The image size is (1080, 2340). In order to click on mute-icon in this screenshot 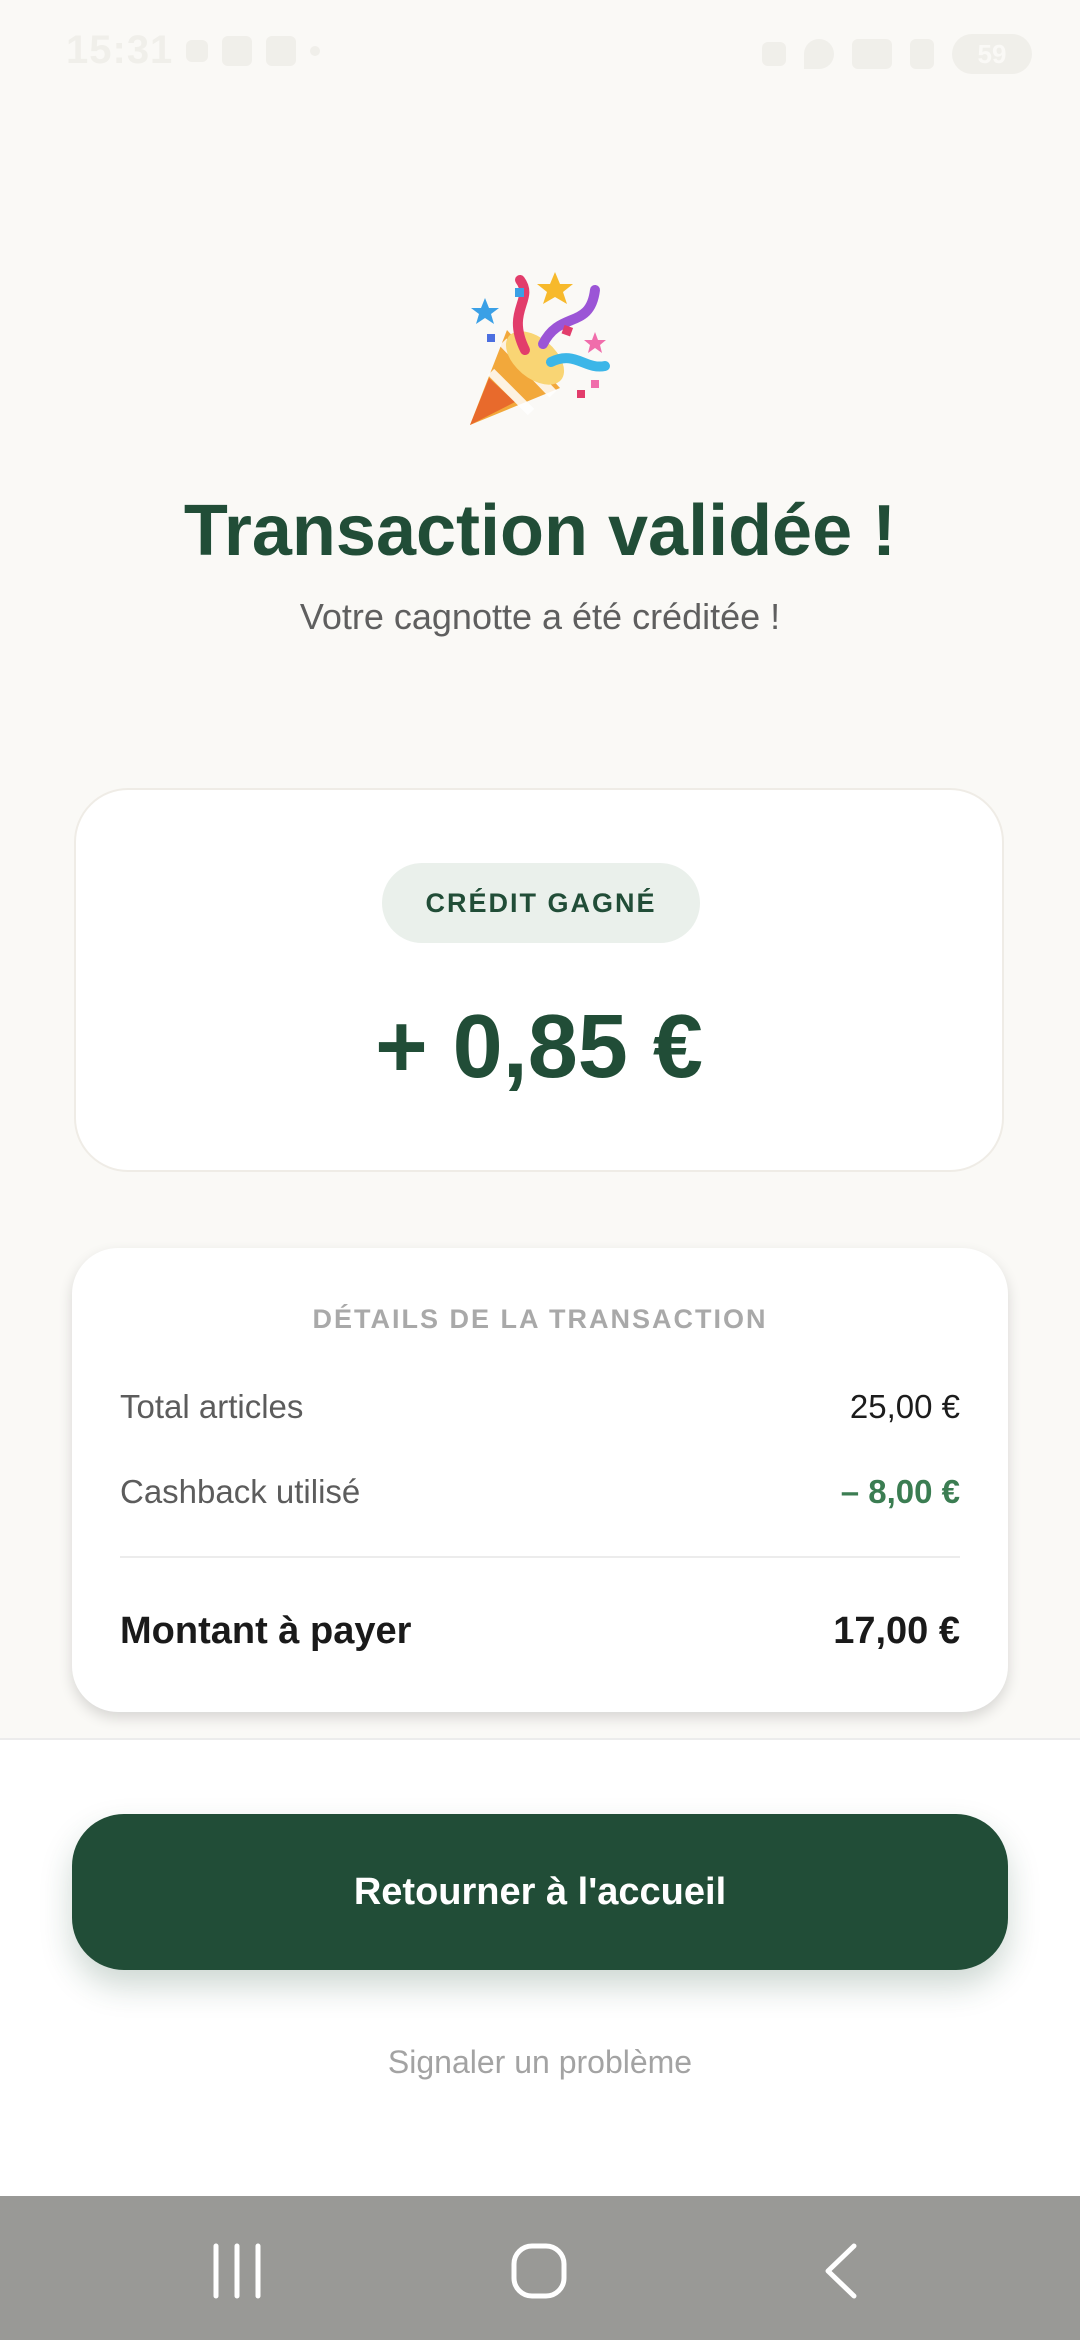, I will do `click(774, 54)`.